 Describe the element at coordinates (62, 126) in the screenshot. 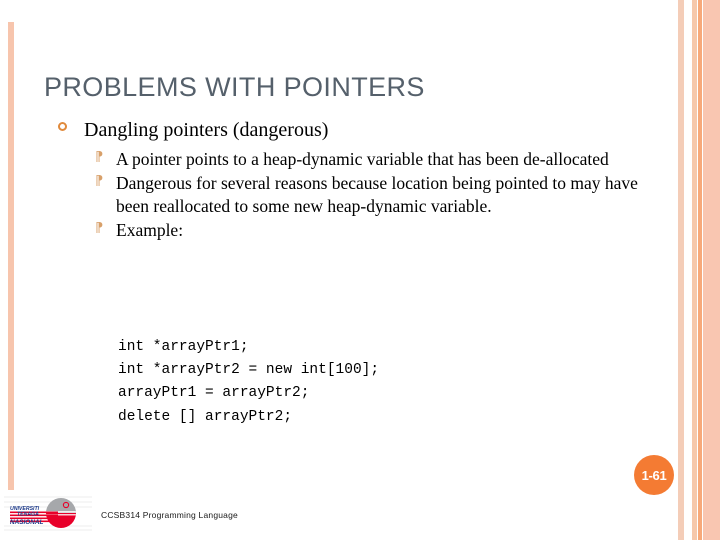

I see `open-circle-bullet-icon` at that location.